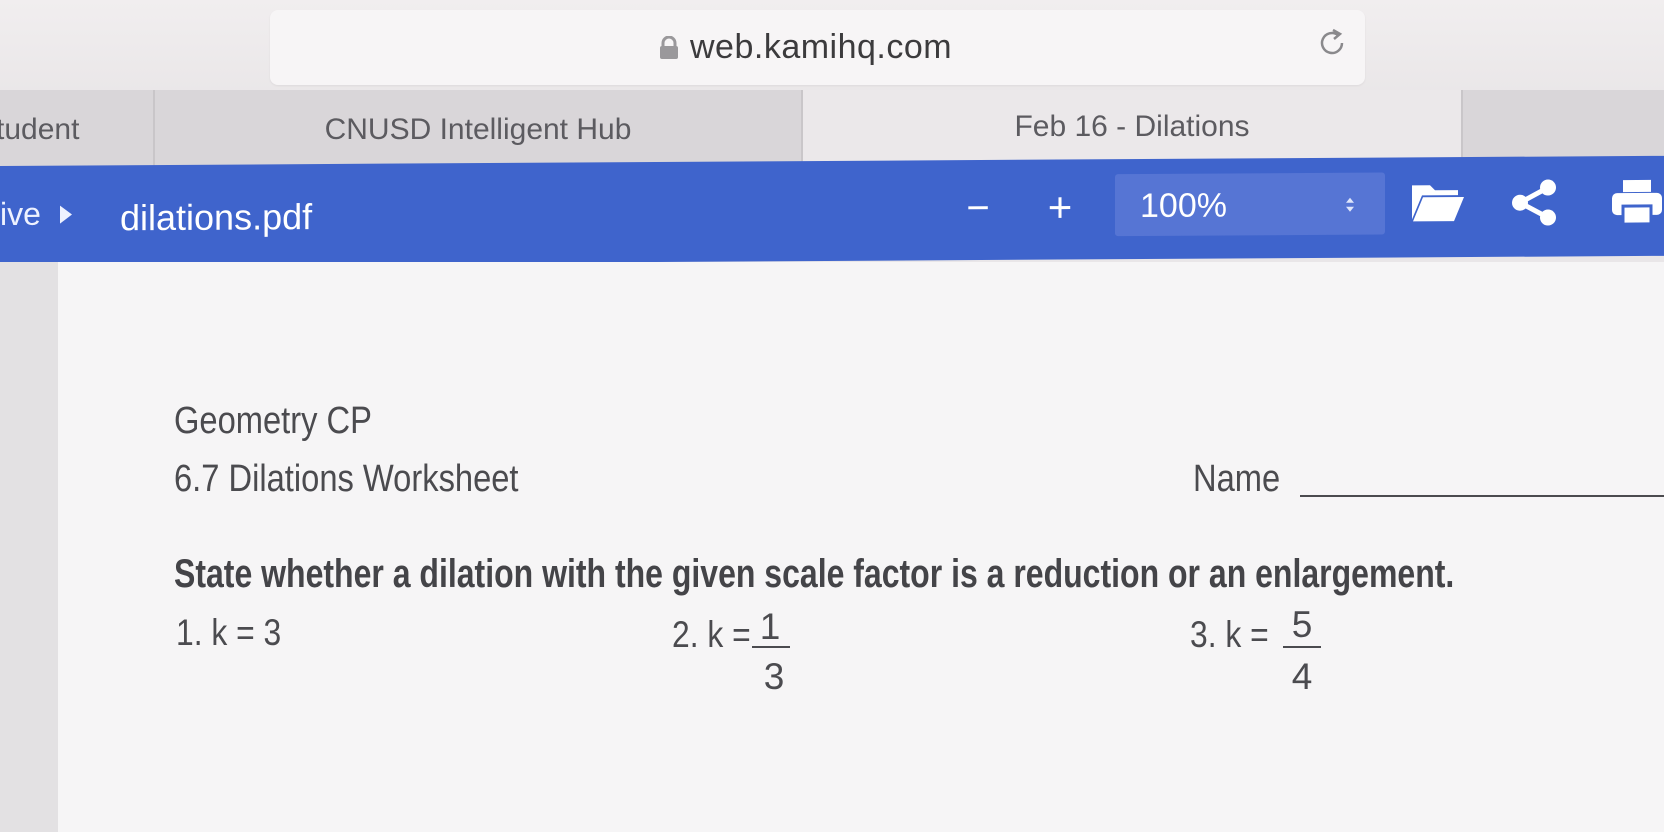  Describe the element at coordinates (669, 47) in the screenshot. I see `lock-icon` at that location.